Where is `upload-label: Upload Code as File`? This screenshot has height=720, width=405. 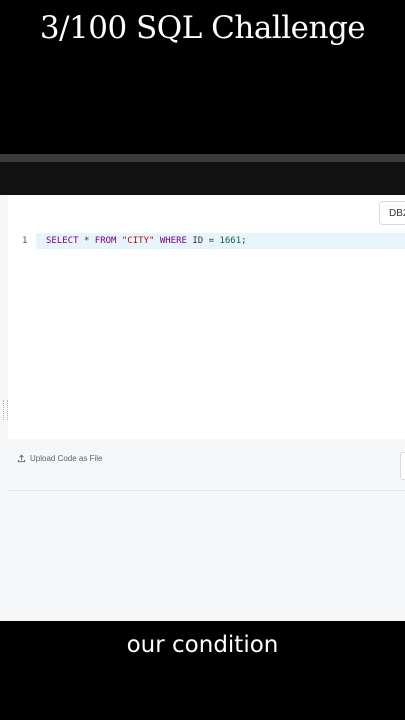
upload-label: Upload Code as File is located at coordinates (66, 458).